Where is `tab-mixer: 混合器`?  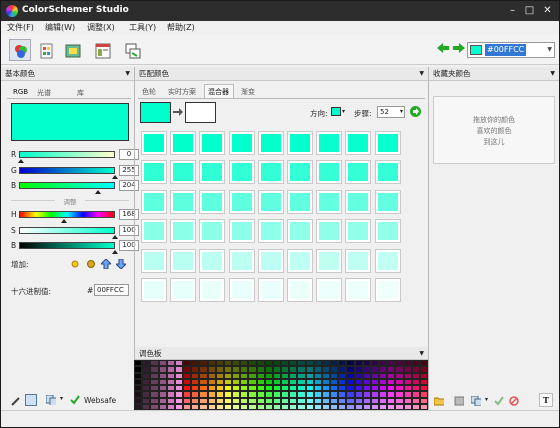 tab-mixer: 混合器 is located at coordinates (219, 91).